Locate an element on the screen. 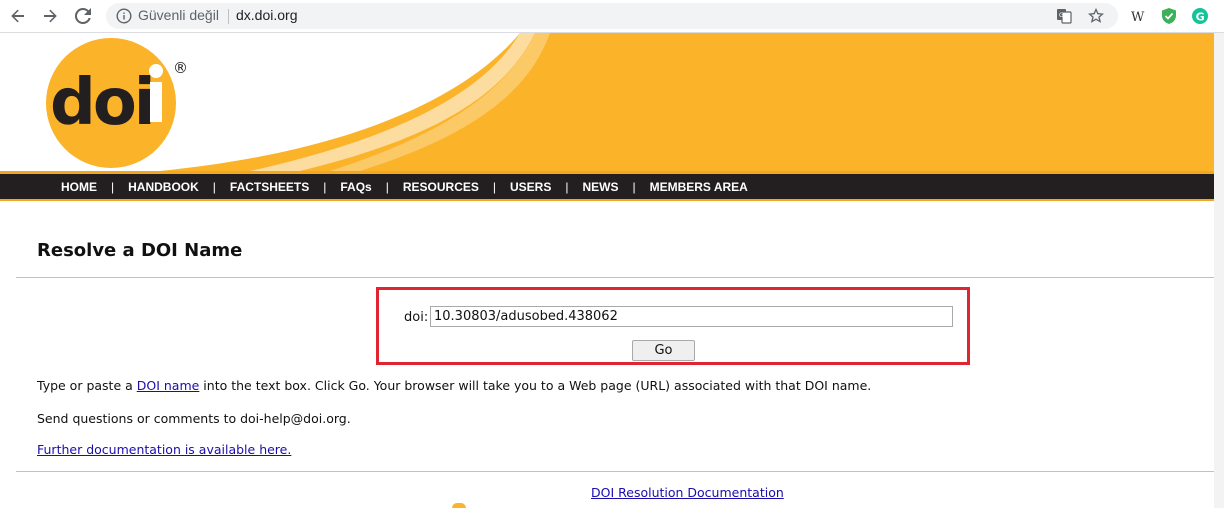 Image resolution: width=1224 pixels, height=508 pixels. svg-text: W is located at coordinates (1138, 17).